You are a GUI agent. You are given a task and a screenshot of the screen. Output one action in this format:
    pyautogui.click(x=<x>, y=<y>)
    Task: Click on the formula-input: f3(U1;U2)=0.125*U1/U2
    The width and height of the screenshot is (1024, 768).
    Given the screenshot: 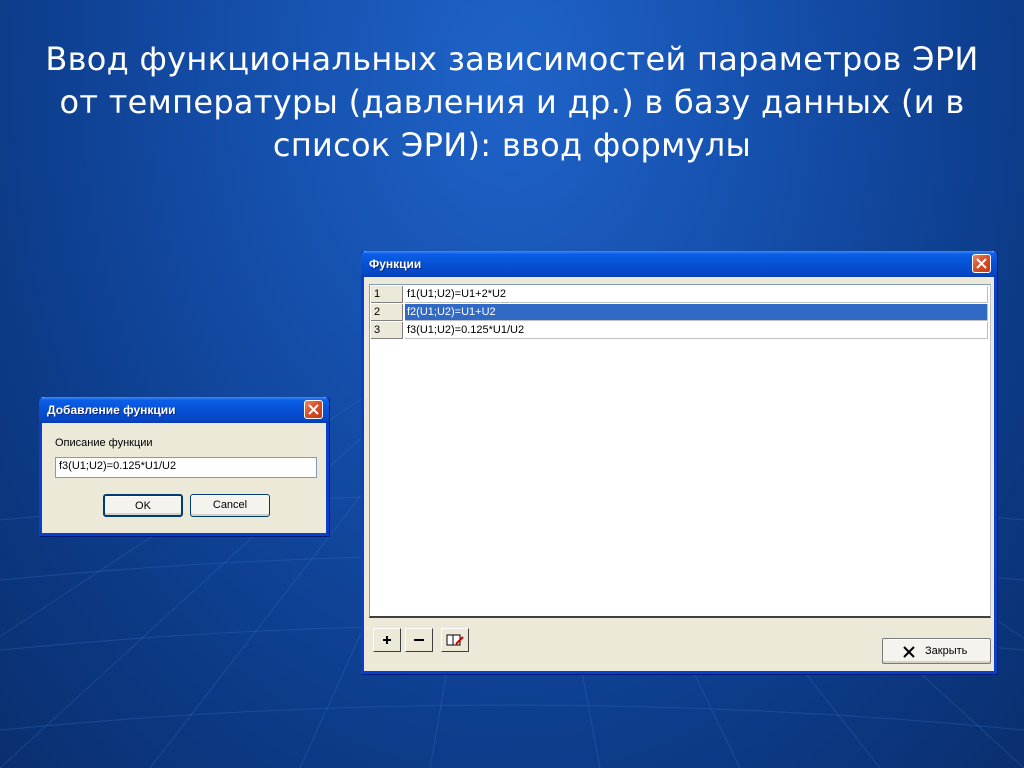 What is the action you would take?
    pyautogui.click(x=186, y=467)
    